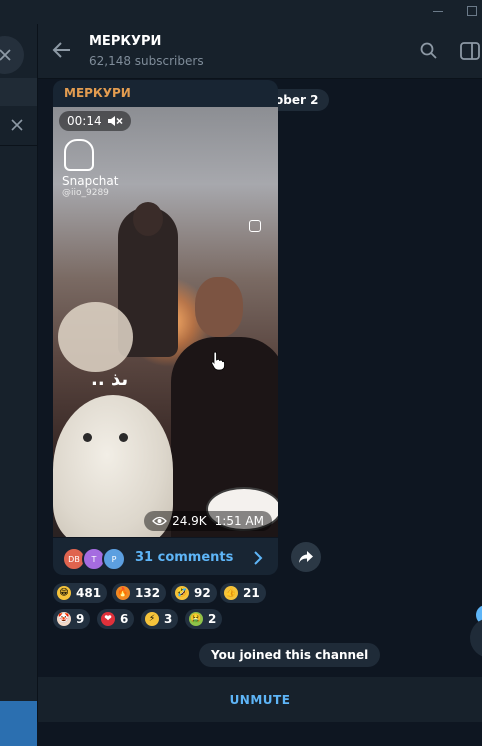 This screenshot has height=746, width=482. Describe the element at coordinates (255, 226) in the screenshot. I see `instagram-icon` at that location.